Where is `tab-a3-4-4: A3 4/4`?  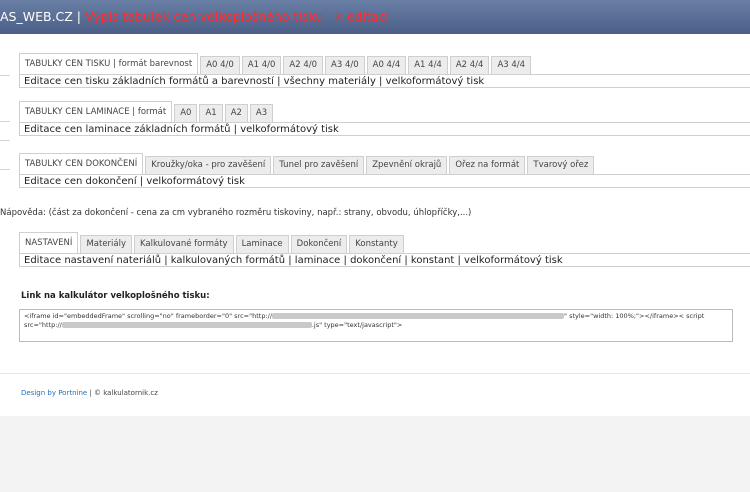
tab-a3-4-4: A3 4/4 is located at coordinates (511, 65).